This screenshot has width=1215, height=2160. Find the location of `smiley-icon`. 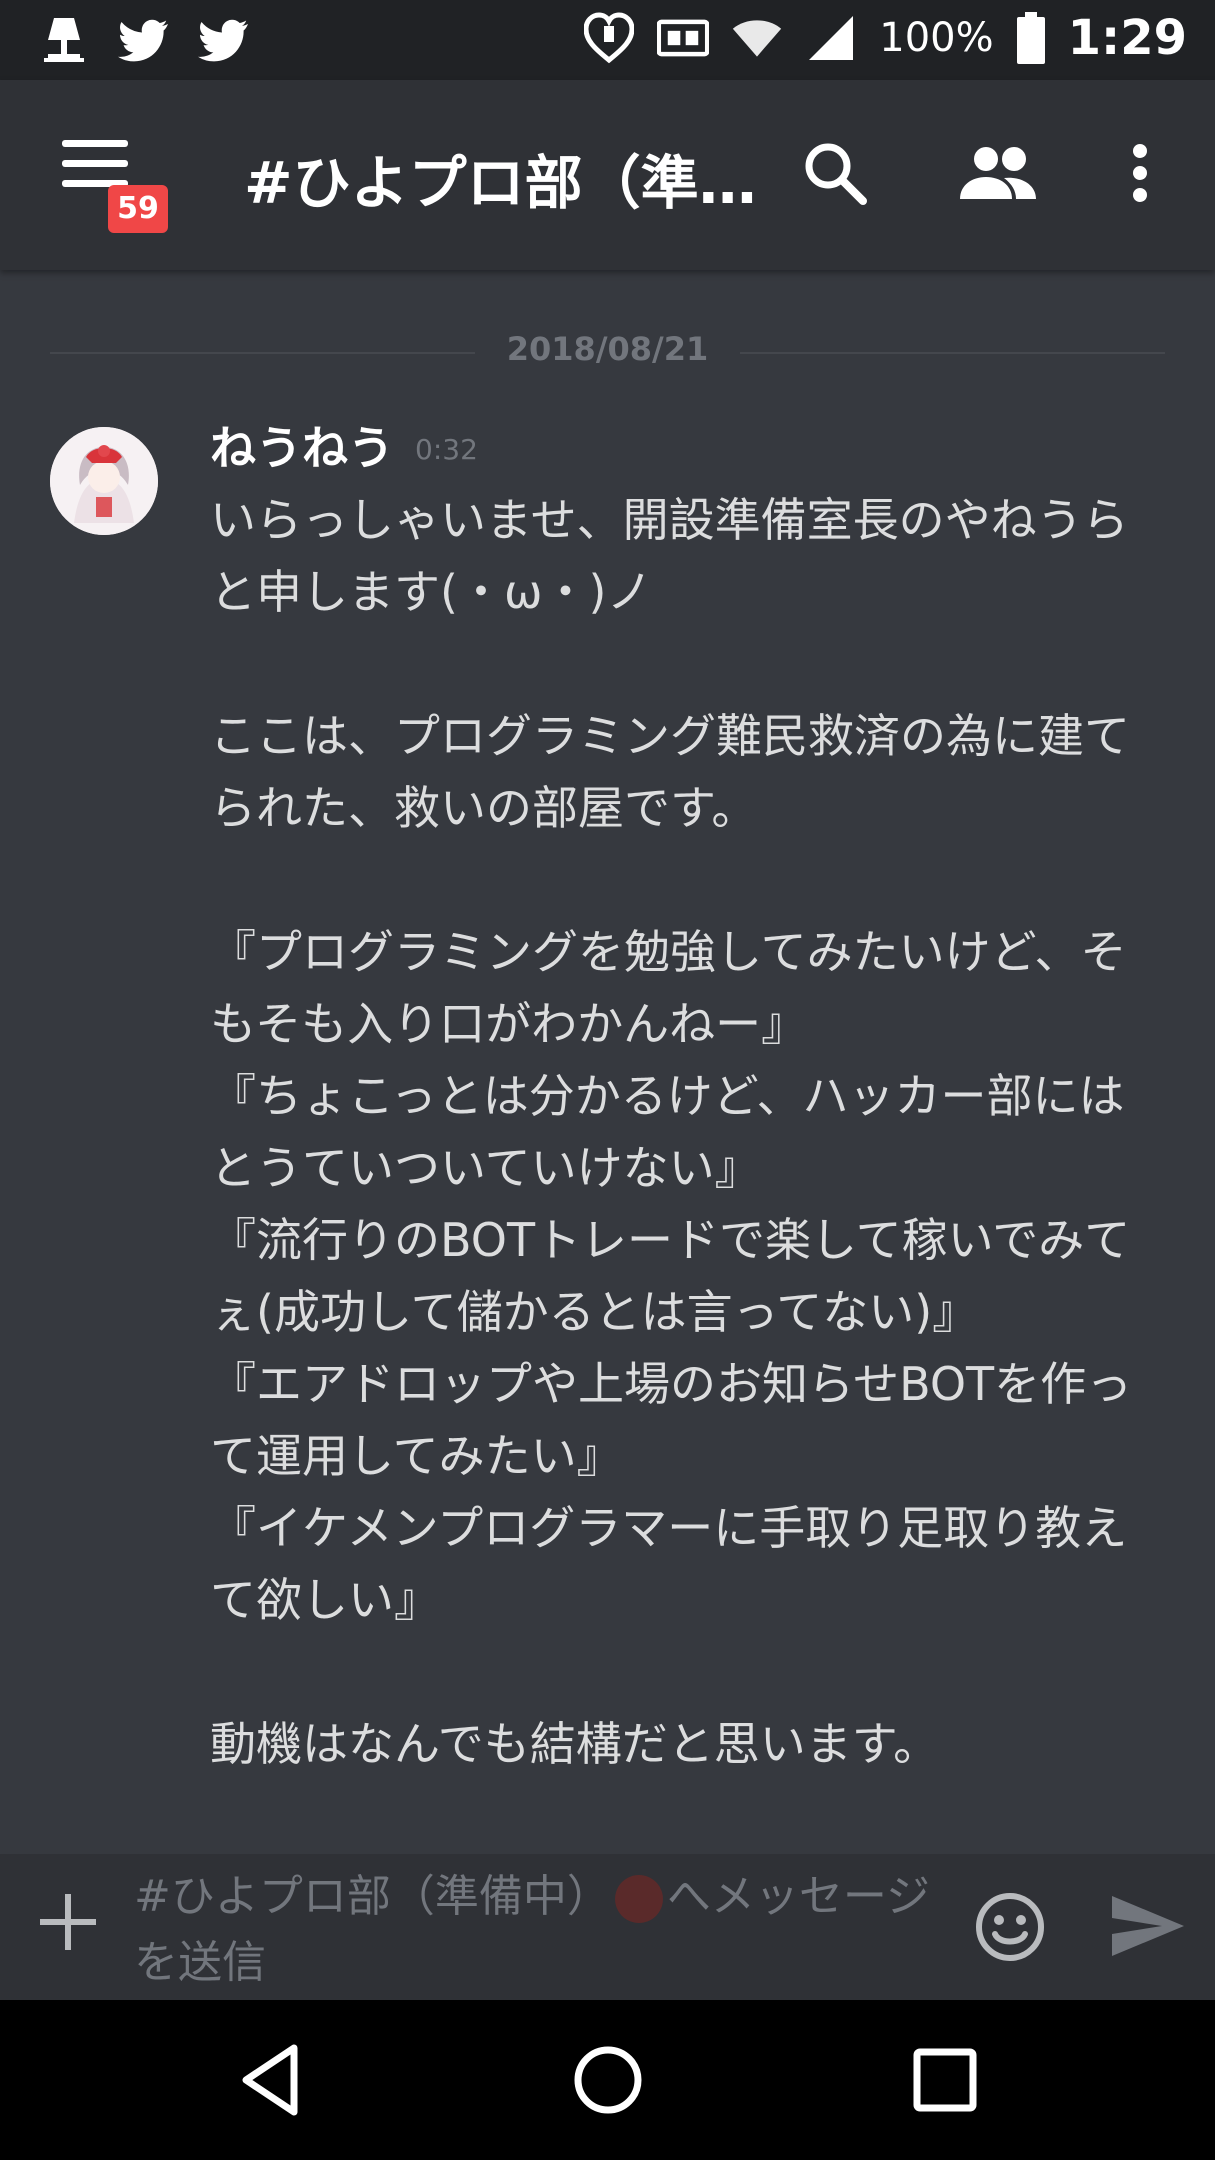

smiley-icon is located at coordinates (1010, 1927).